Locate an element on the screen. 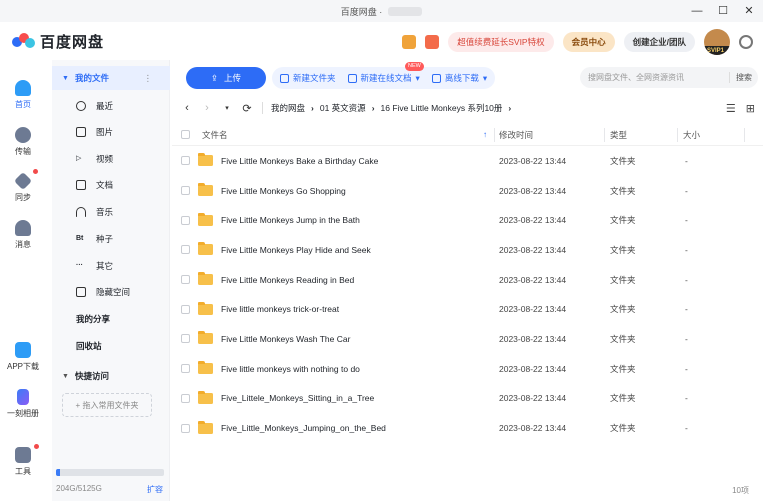 This screenshot has height=501, width=763. nav-tools: 工具 is located at coordinates (23, 460).